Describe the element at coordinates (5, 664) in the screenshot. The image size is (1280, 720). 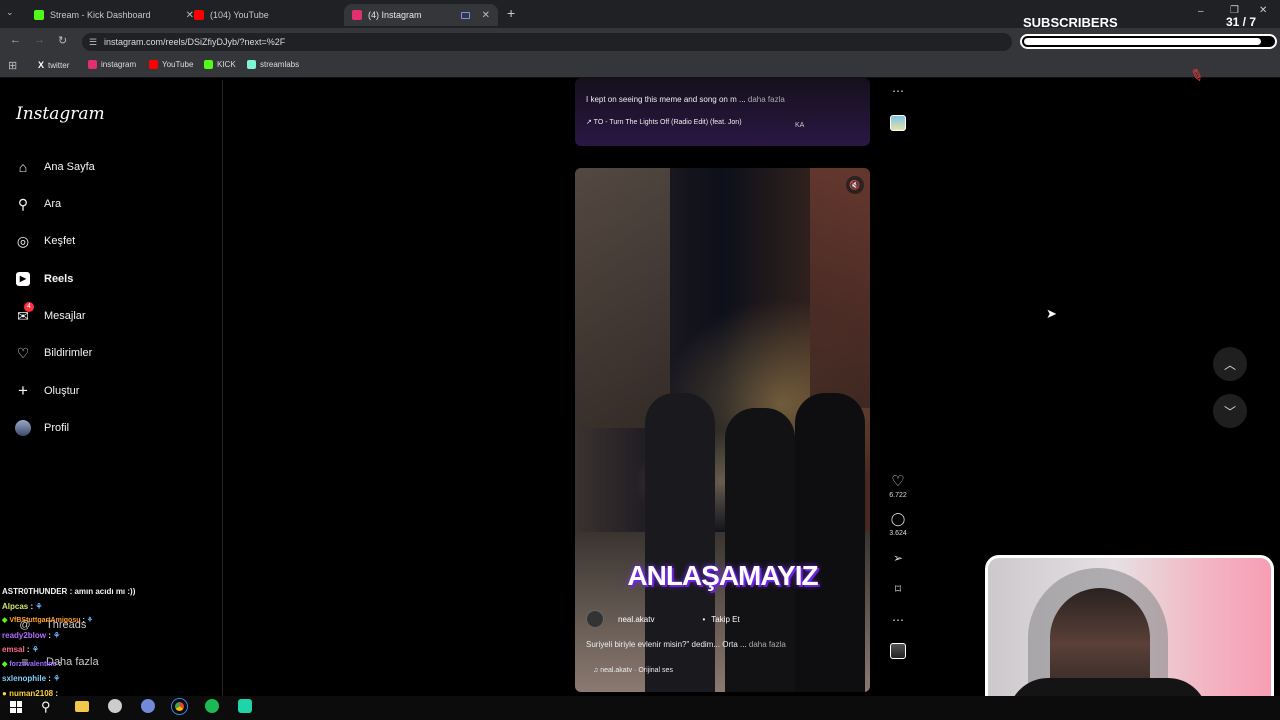
I see `badge-icon: ◆` at that location.